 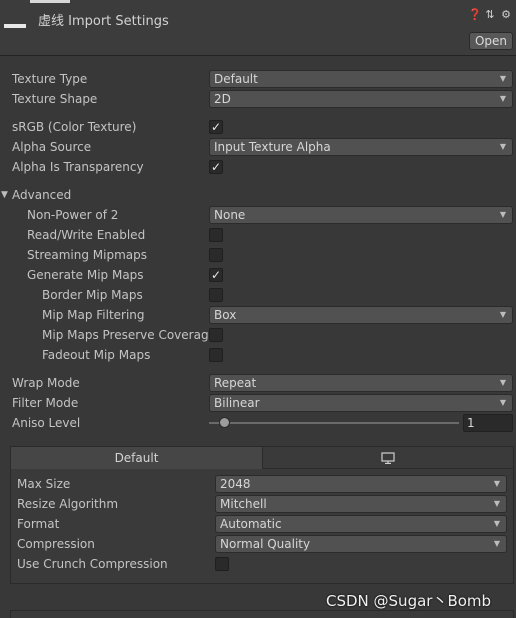 I want to click on resize-value: Mitchell, so click(x=243, y=504).